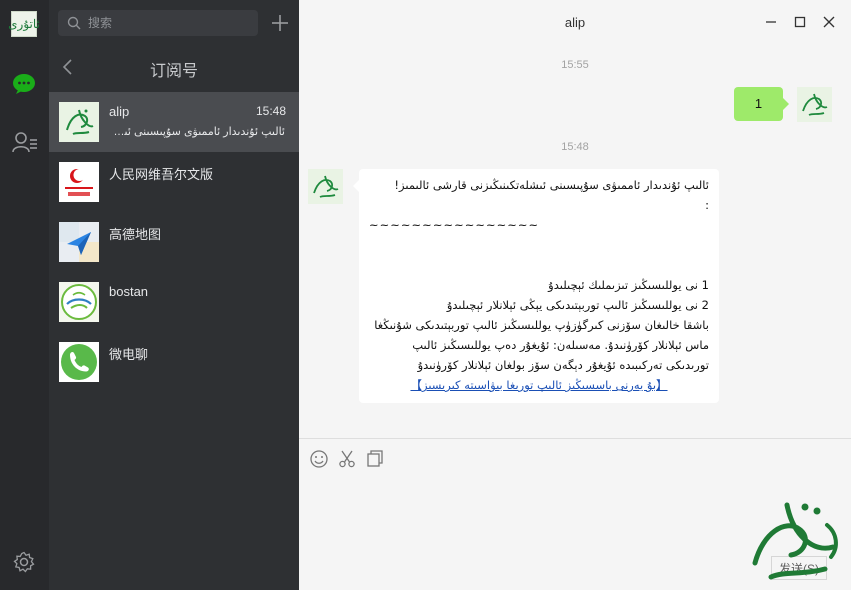 The width and height of the screenshot is (851, 590). Describe the element at coordinates (79, 122) in the screenshot. I see `alip-logo` at that location.